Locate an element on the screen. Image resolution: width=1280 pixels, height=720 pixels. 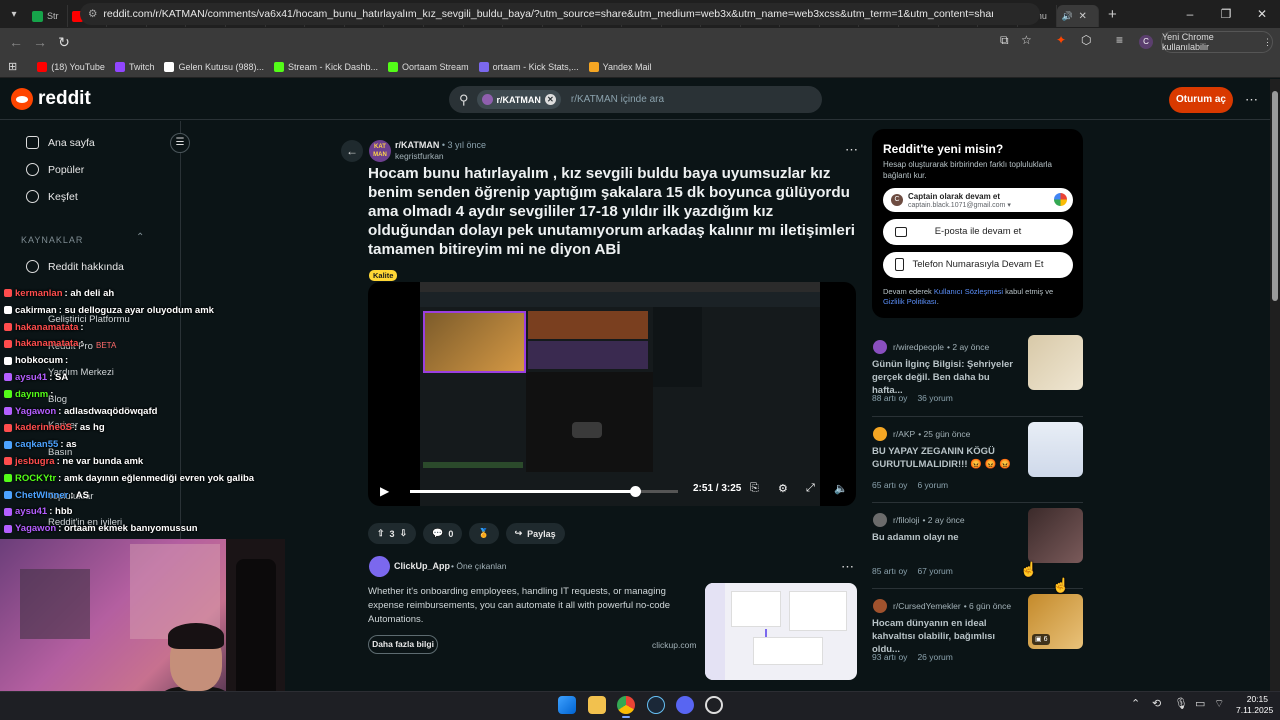
minimize-button: – is located at coordinates (1190, 14).